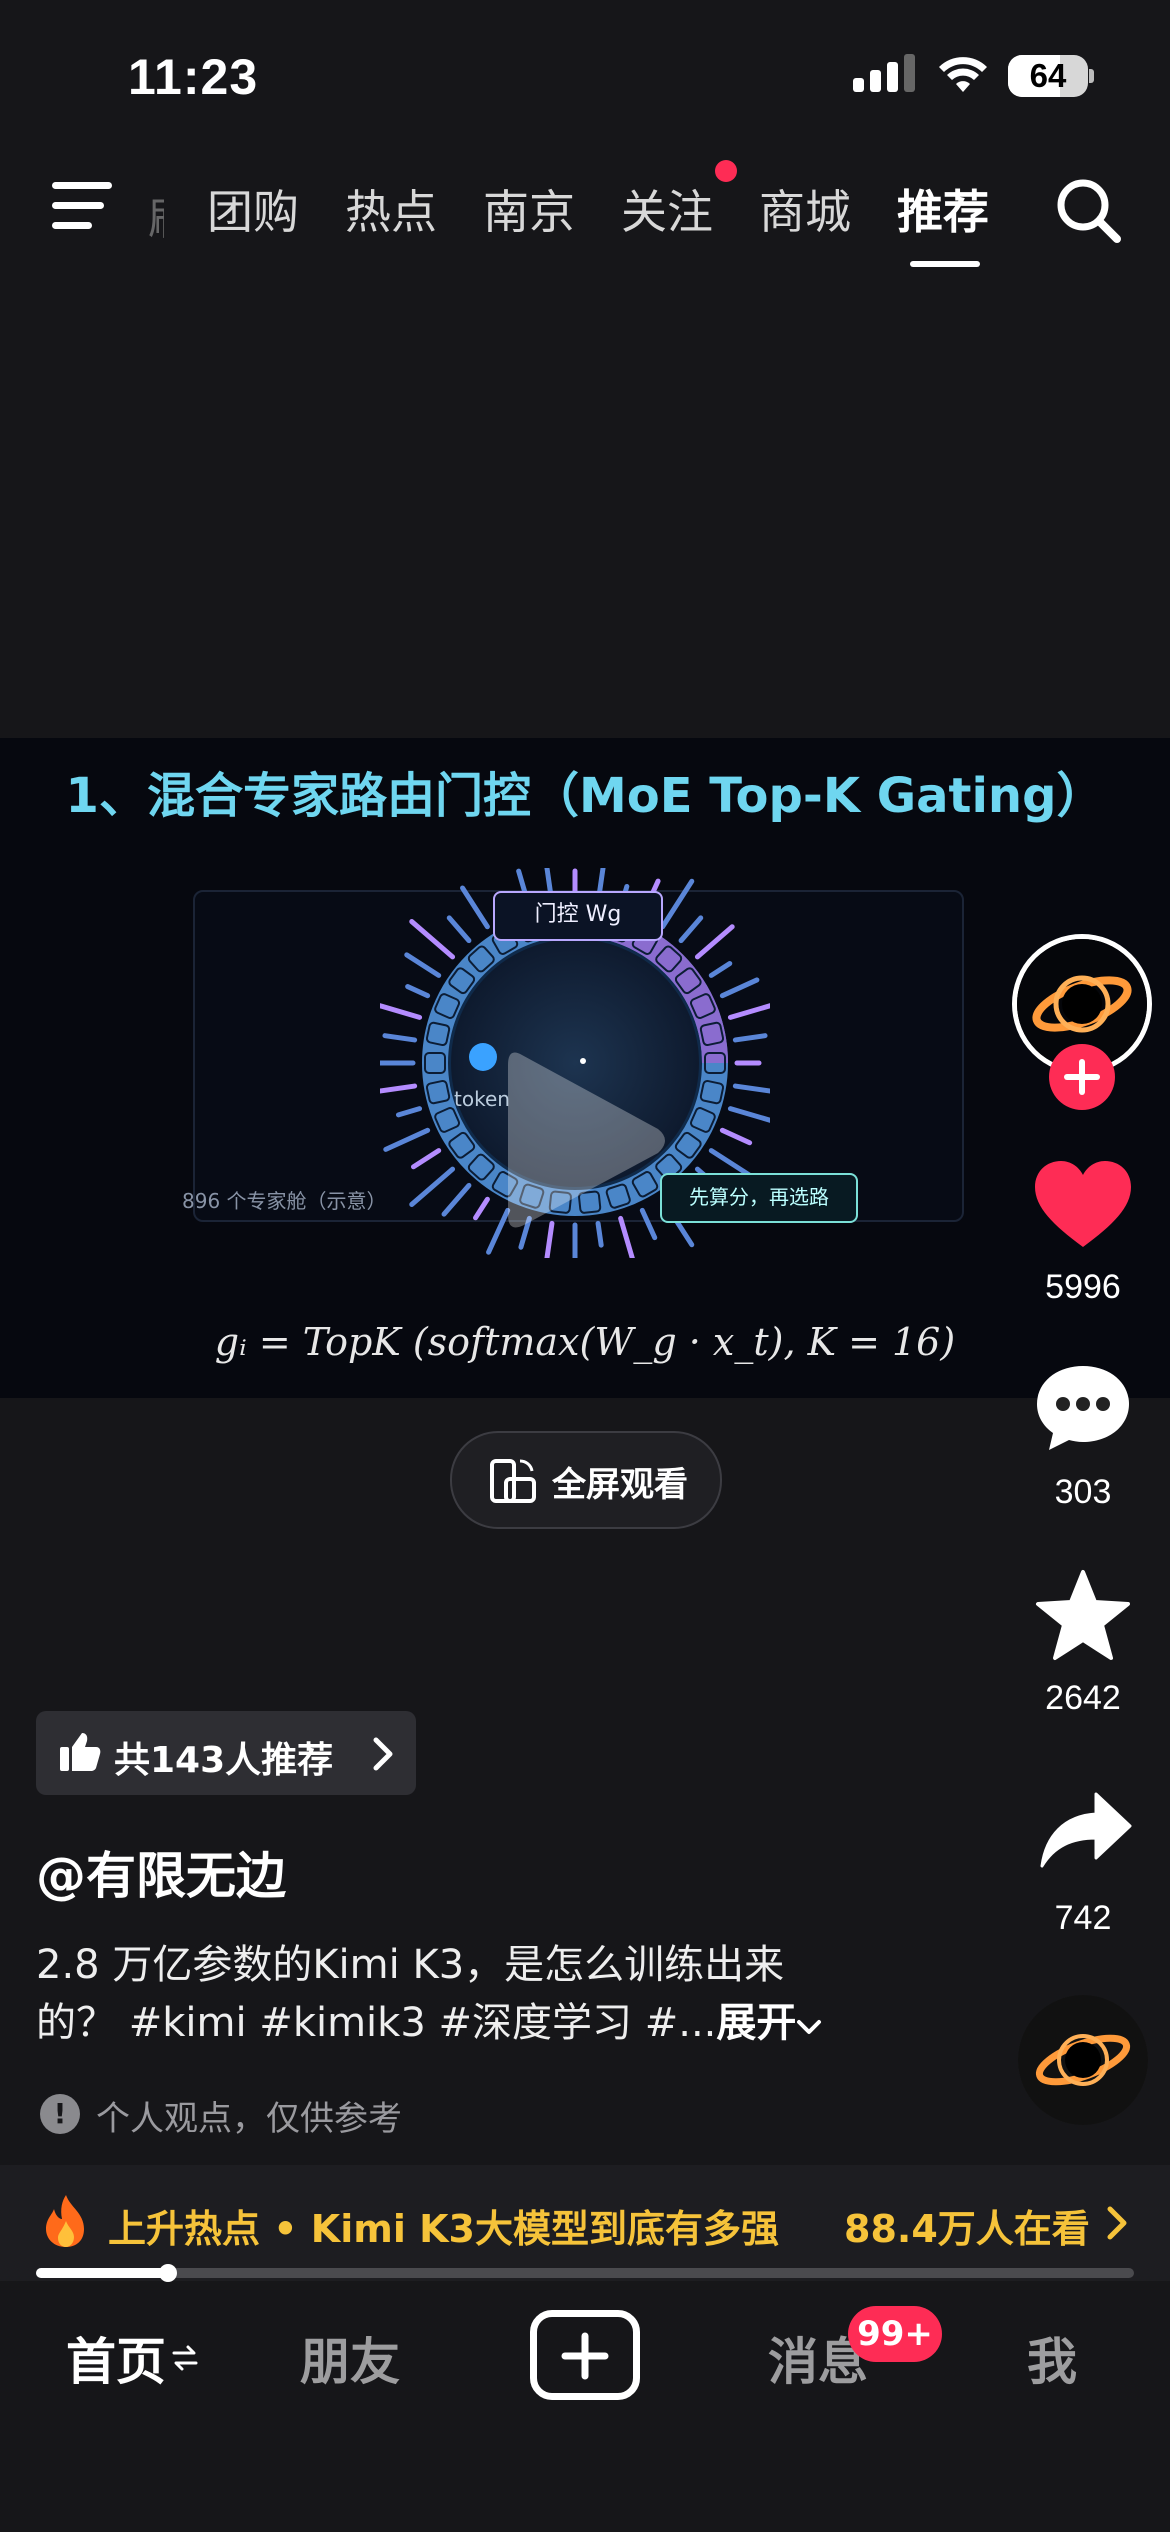 The image size is (1170, 2532). I want to click on tab-home: 首页, so click(116, 2358).